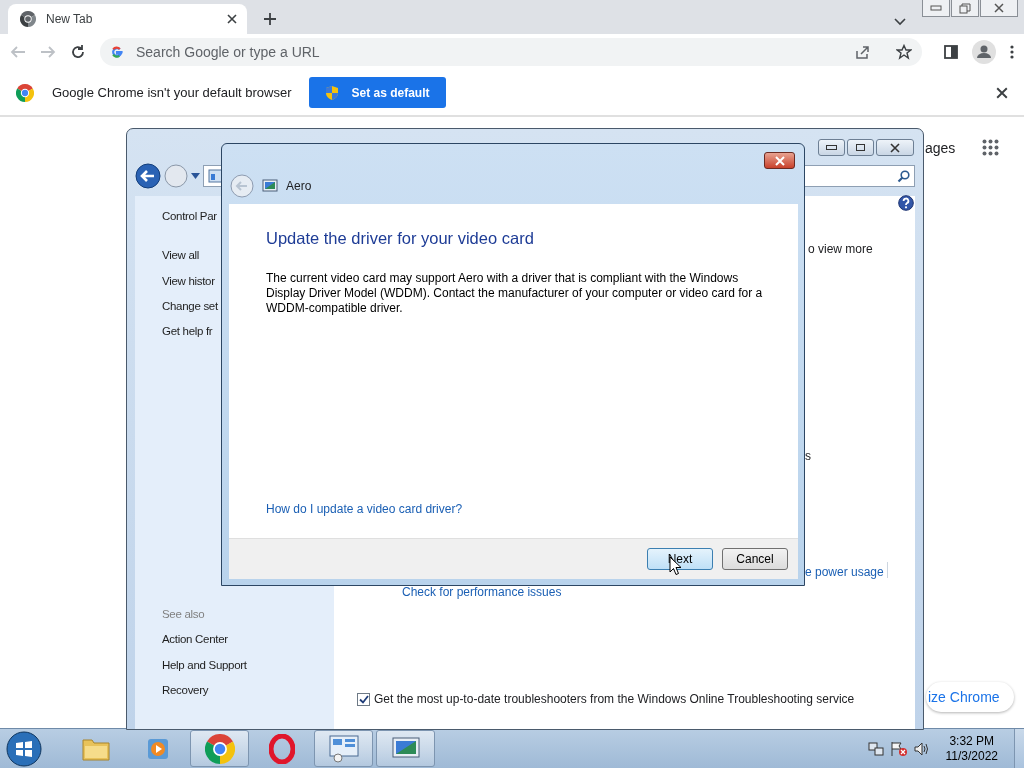  What do you see at coordinates (482, 592) in the screenshot?
I see `performance-link: Check for performance issues` at bounding box center [482, 592].